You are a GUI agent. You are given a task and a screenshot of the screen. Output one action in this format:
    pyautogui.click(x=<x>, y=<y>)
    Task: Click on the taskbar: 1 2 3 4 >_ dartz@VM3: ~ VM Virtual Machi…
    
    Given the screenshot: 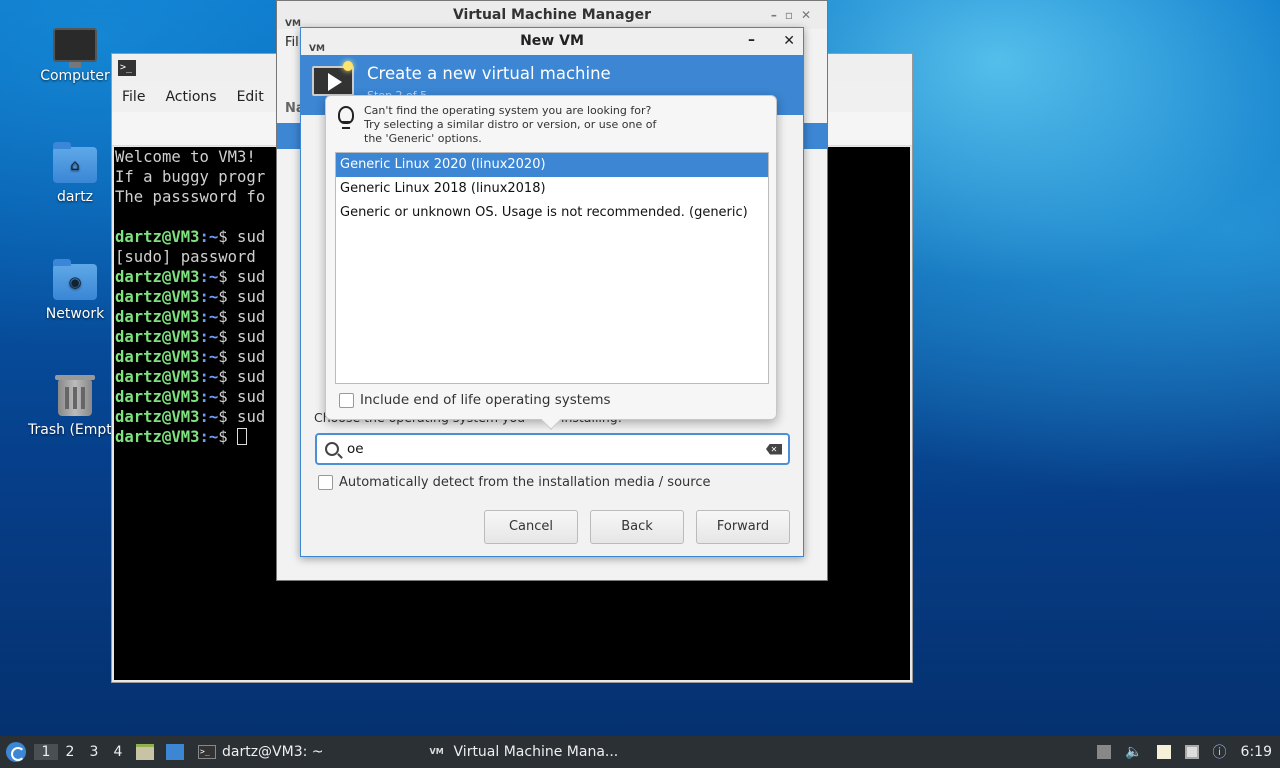 What is the action you would take?
    pyautogui.click(x=640, y=752)
    